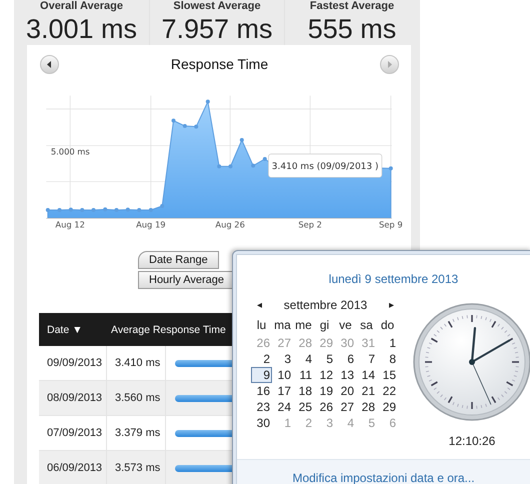  What do you see at coordinates (387, 375) in the screenshot?
I see `calendar-day: 15` at bounding box center [387, 375].